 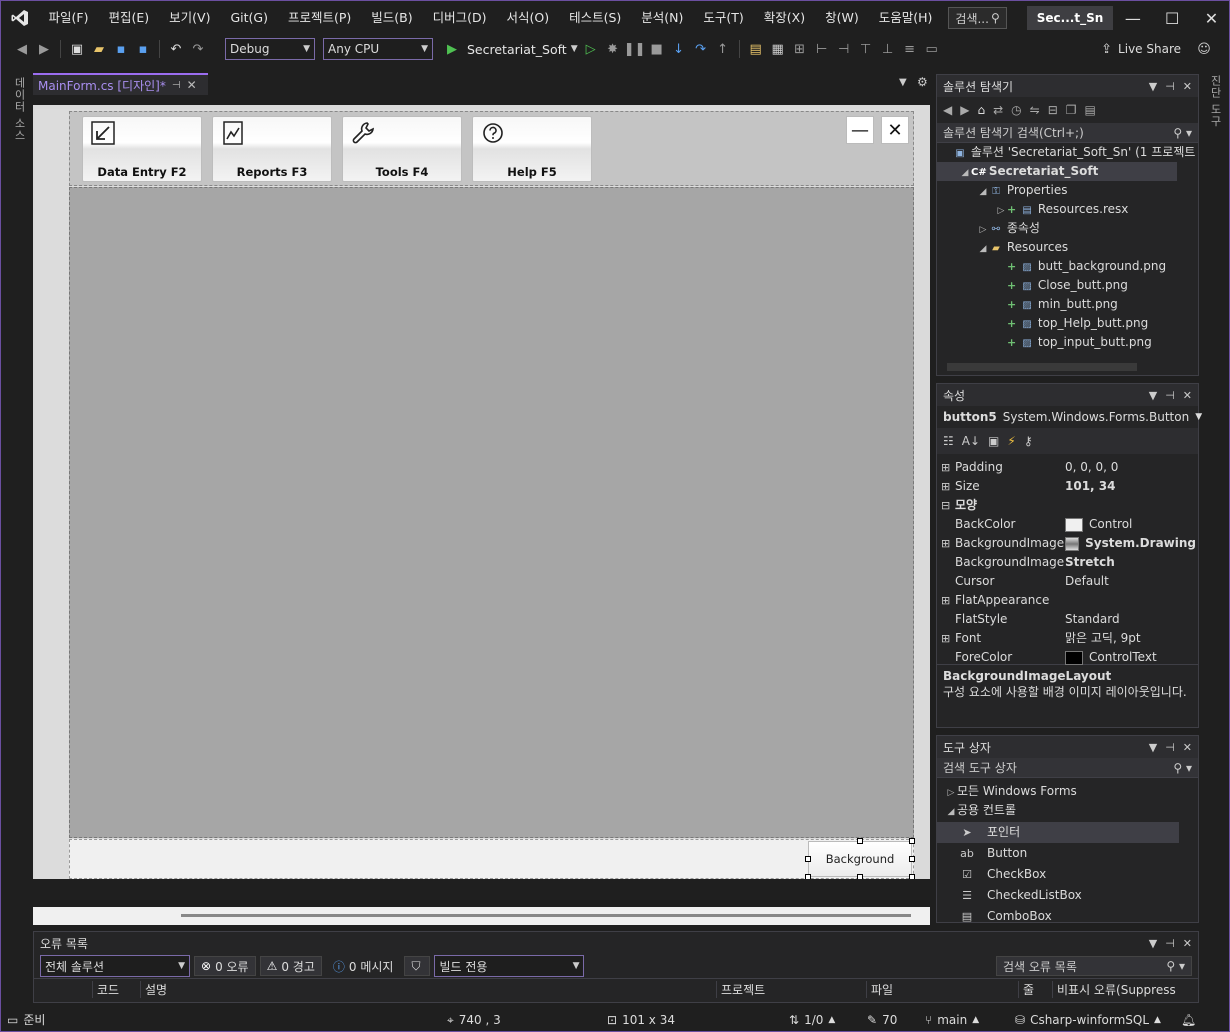 What do you see at coordinates (1130, 619) in the screenshot?
I see `property-value: Standard` at bounding box center [1130, 619].